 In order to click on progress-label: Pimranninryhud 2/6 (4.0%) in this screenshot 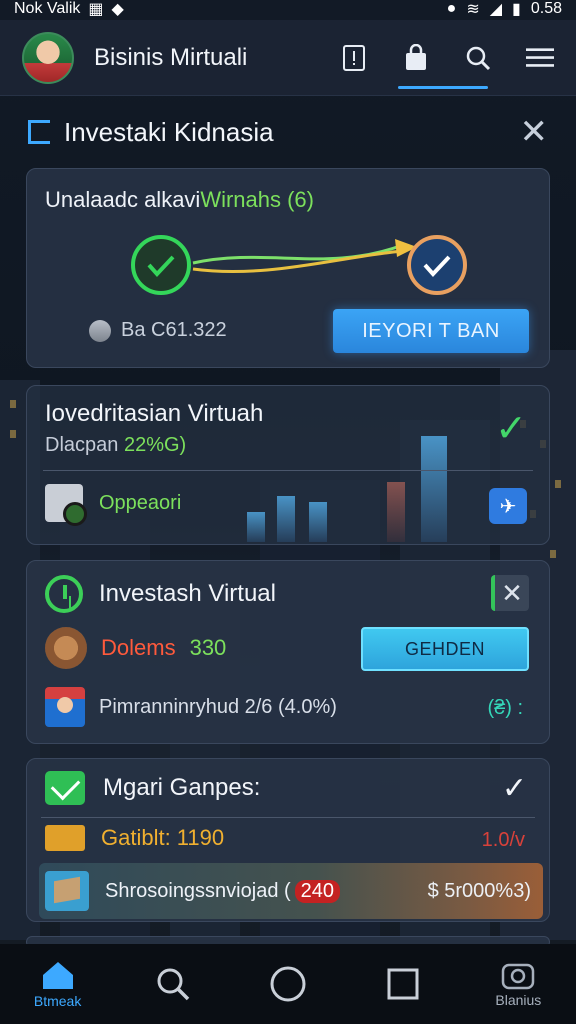, I will do `click(218, 706)`.